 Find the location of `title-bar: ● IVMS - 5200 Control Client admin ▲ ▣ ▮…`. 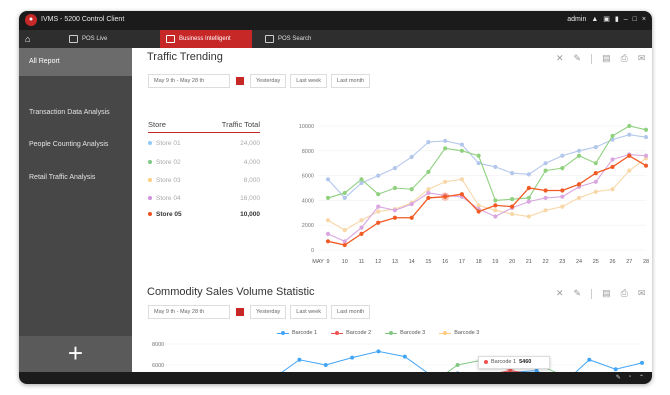

title-bar: ● IVMS - 5200 Control Client admin ▲ ▣ ▮… is located at coordinates (335, 20).